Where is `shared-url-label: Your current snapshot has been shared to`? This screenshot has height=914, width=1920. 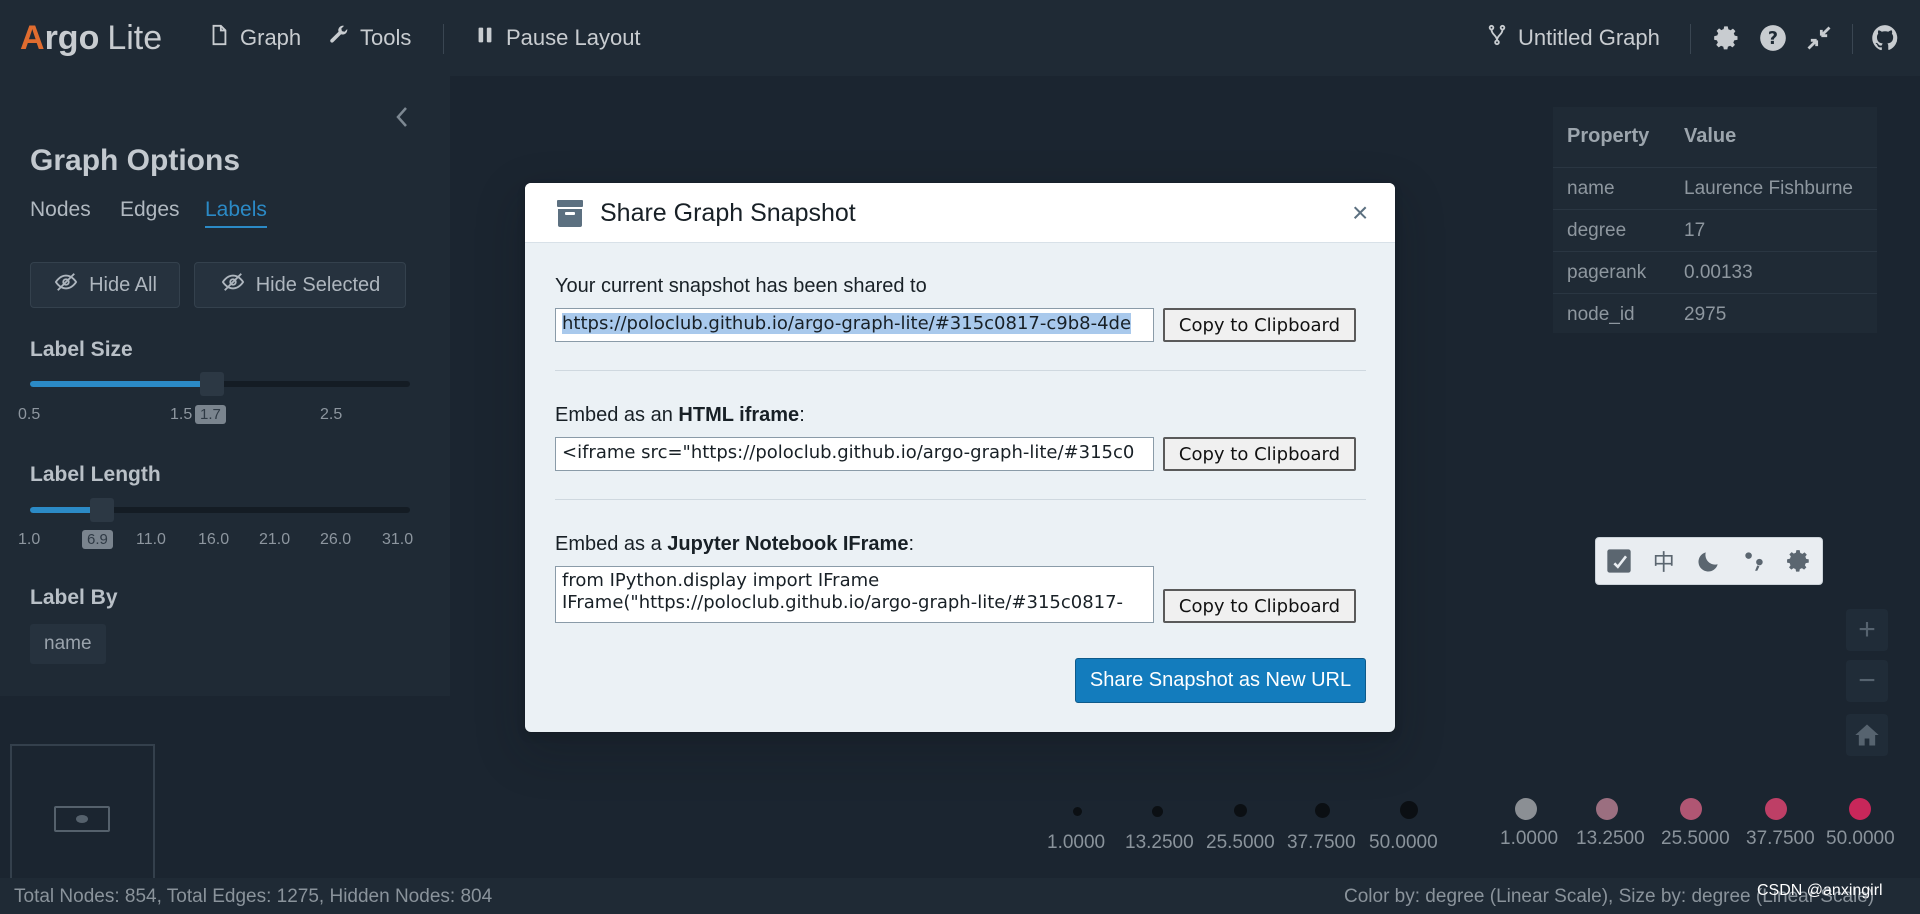
shared-url-label: Your current snapshot has been shared to is located at coordinates (741, 286).